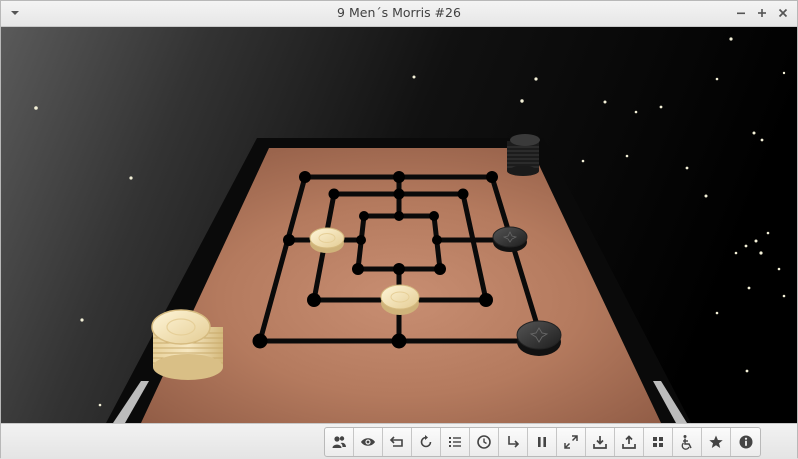 This screenshot has height=459, width=798. I want to click on undo-icon, so click(397, 442).